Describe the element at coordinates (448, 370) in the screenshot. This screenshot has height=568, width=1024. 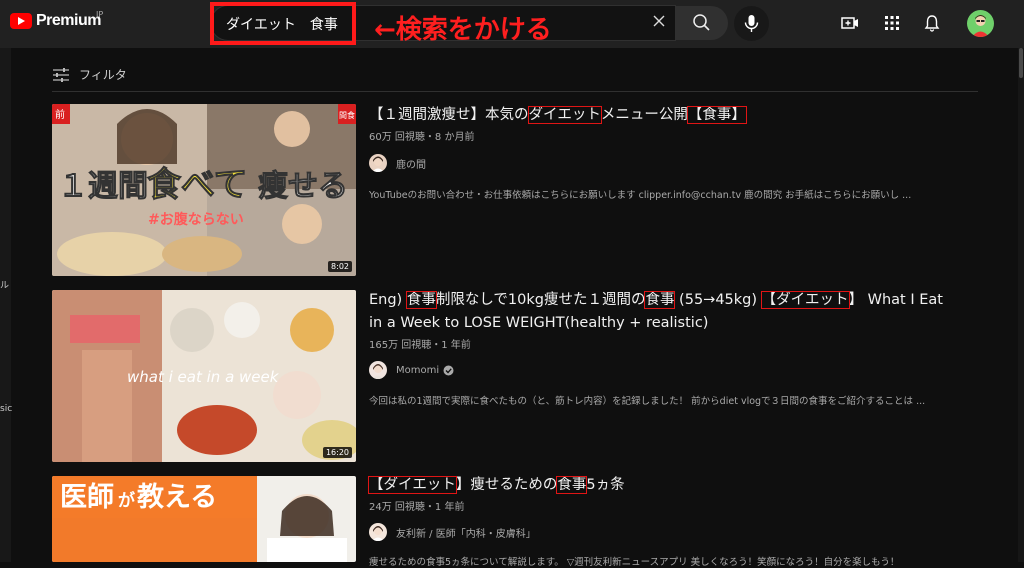
I see `verified-badge-icon` at that location.